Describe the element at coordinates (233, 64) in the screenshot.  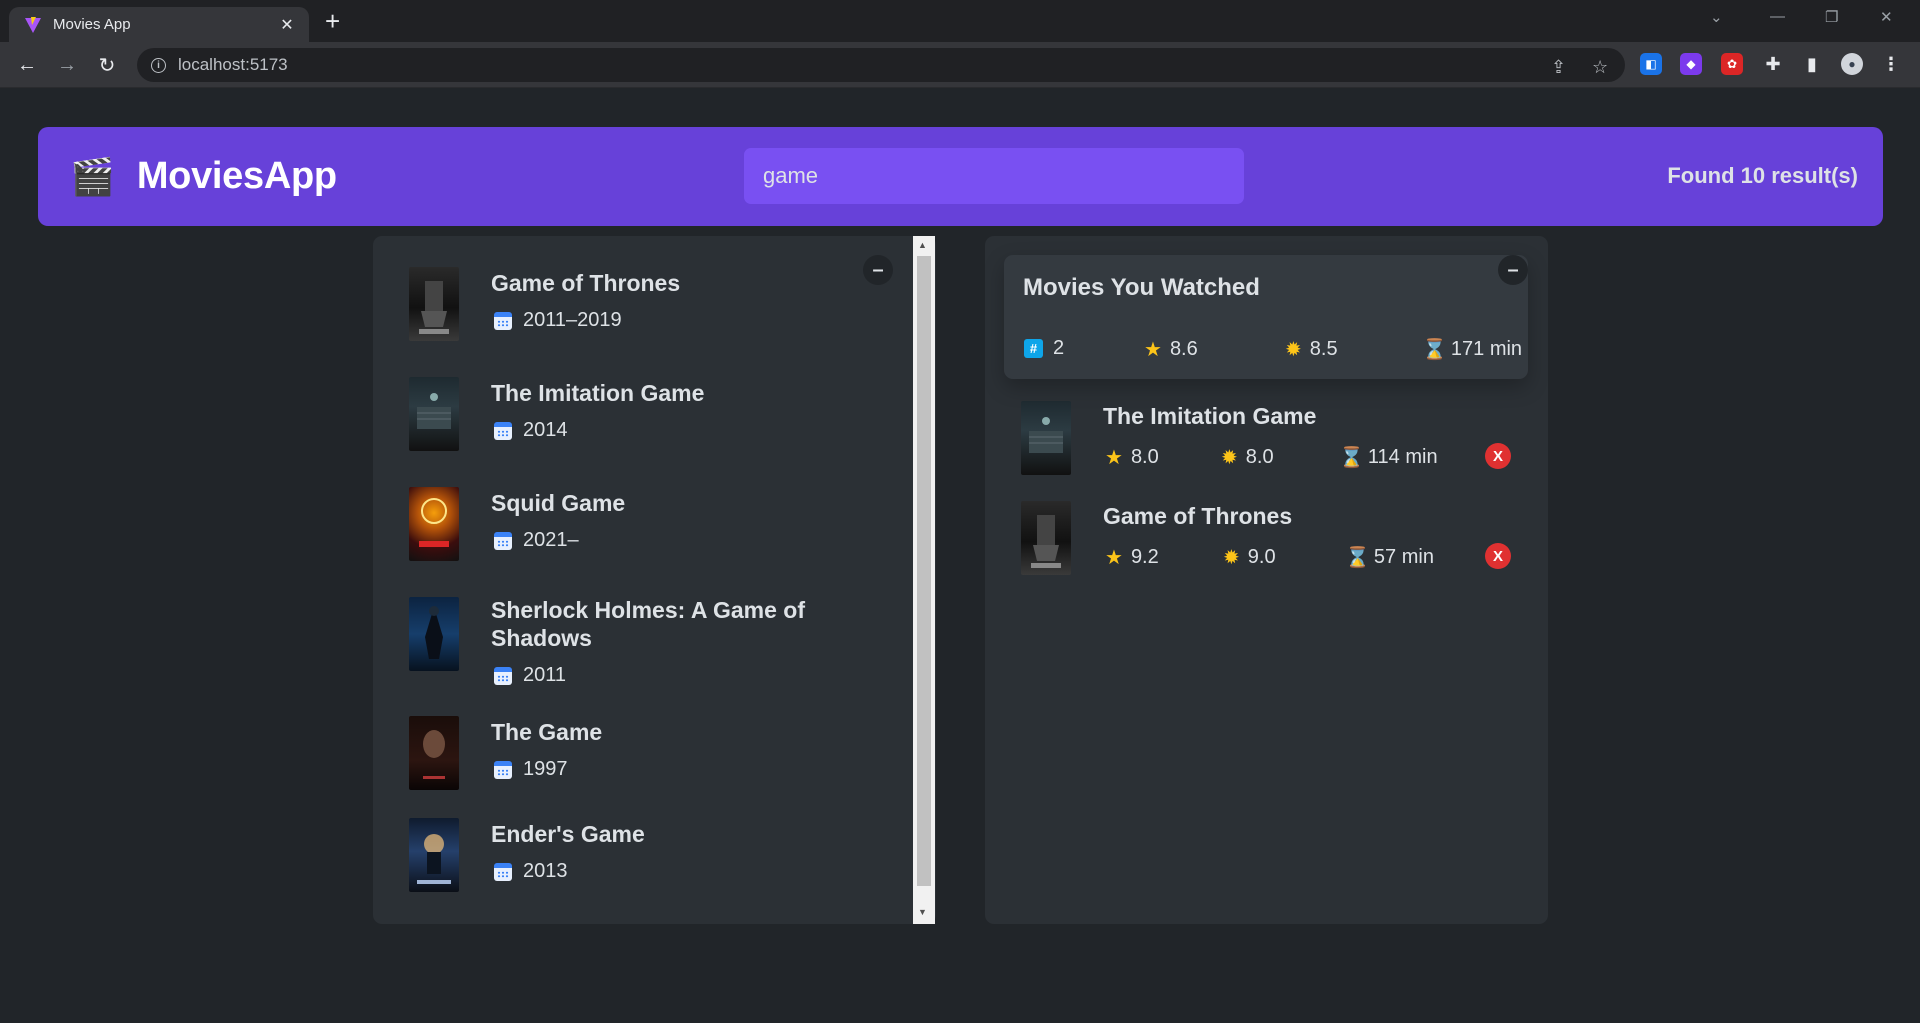
I see `url-text: localhost:5173` at that location.